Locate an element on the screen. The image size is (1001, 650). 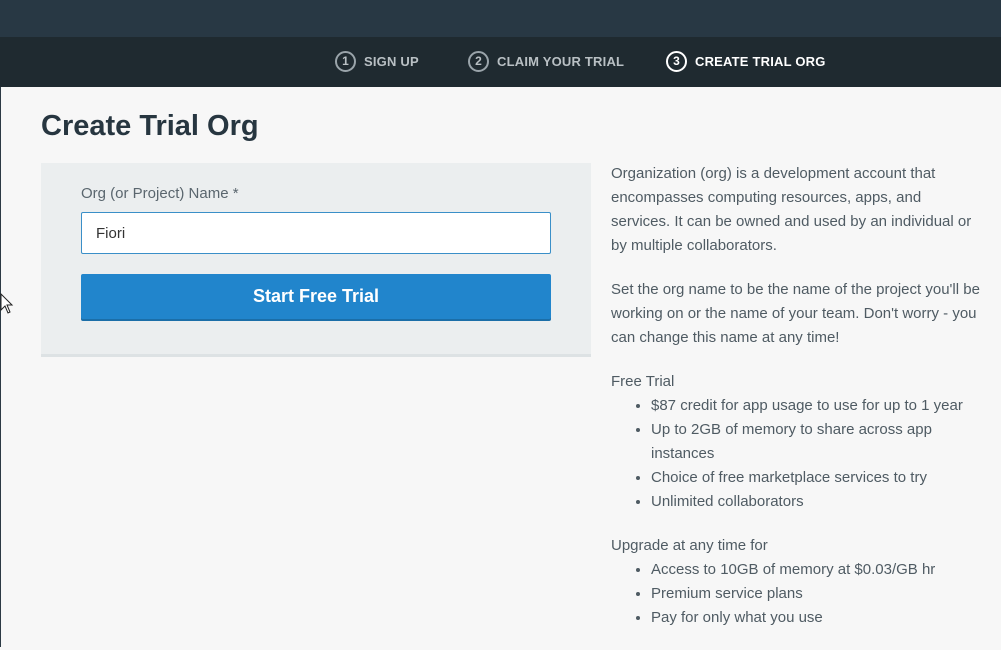
free-trial-heading: Free Trial is located at coordinates (643, 381).